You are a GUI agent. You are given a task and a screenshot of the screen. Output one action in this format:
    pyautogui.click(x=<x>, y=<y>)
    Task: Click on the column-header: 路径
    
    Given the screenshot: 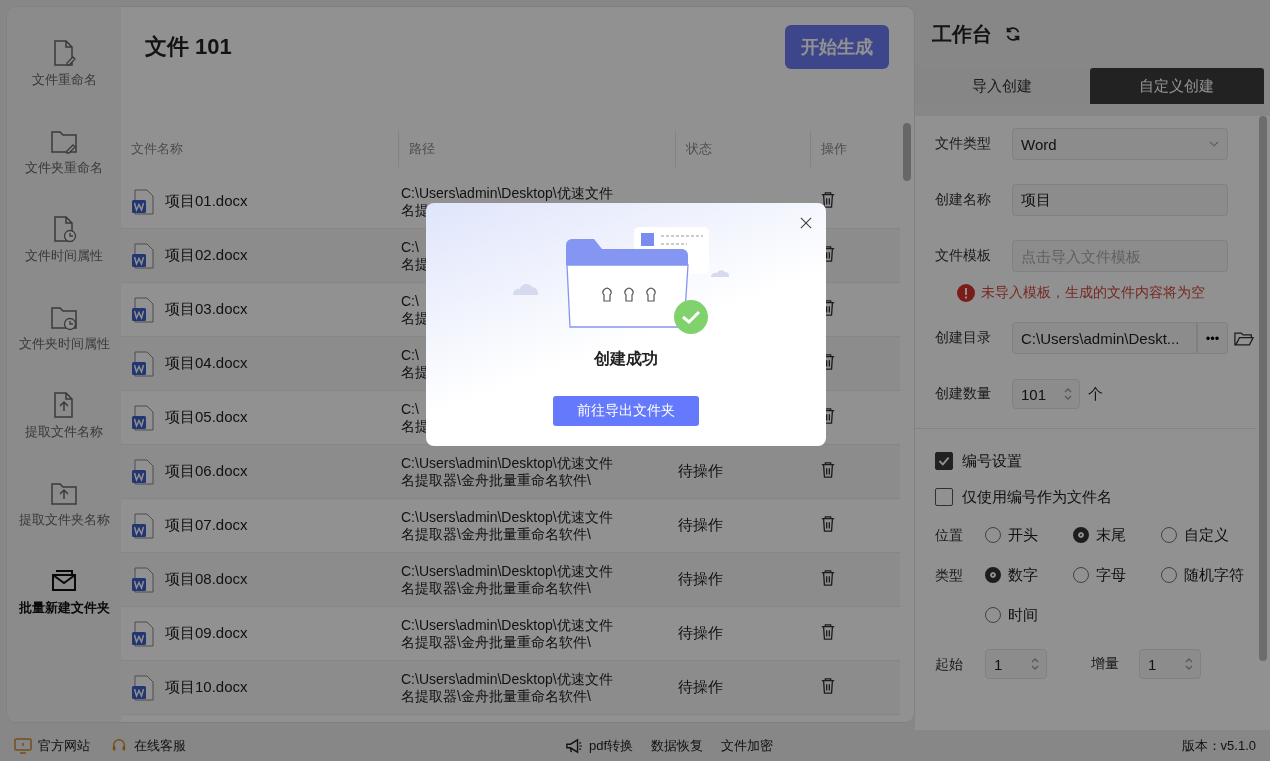 What is the action you would take?
    pyautogui.click(x=536, y=149)
    